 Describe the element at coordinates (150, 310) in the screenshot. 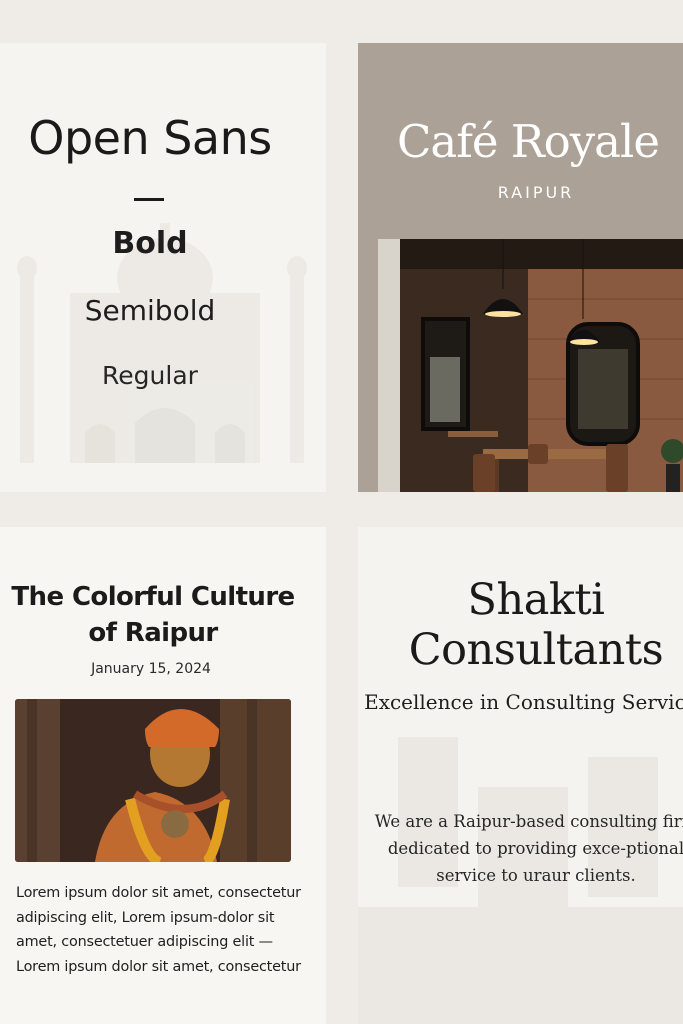

I see `weight-semibold-label: Semibold` at that location.